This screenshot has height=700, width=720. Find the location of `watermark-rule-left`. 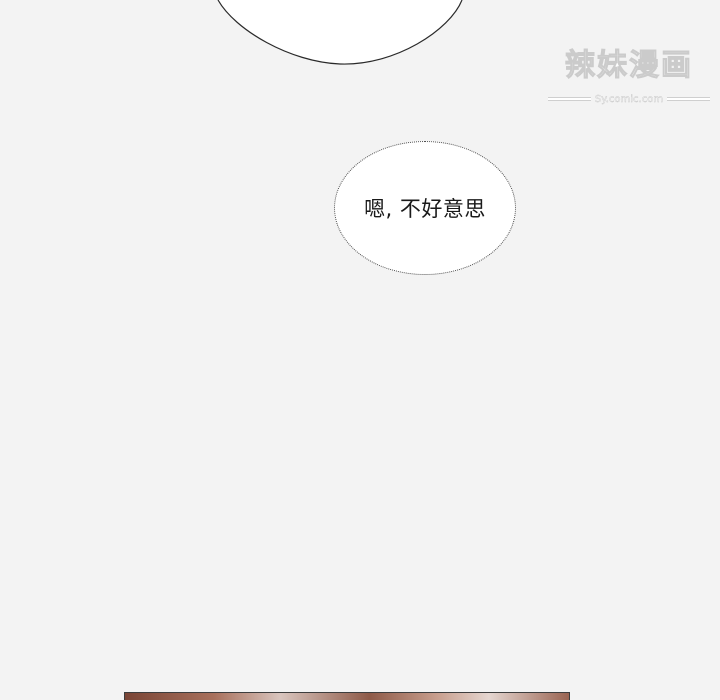

watermark-rule-left is located at coordinates (569, 99).